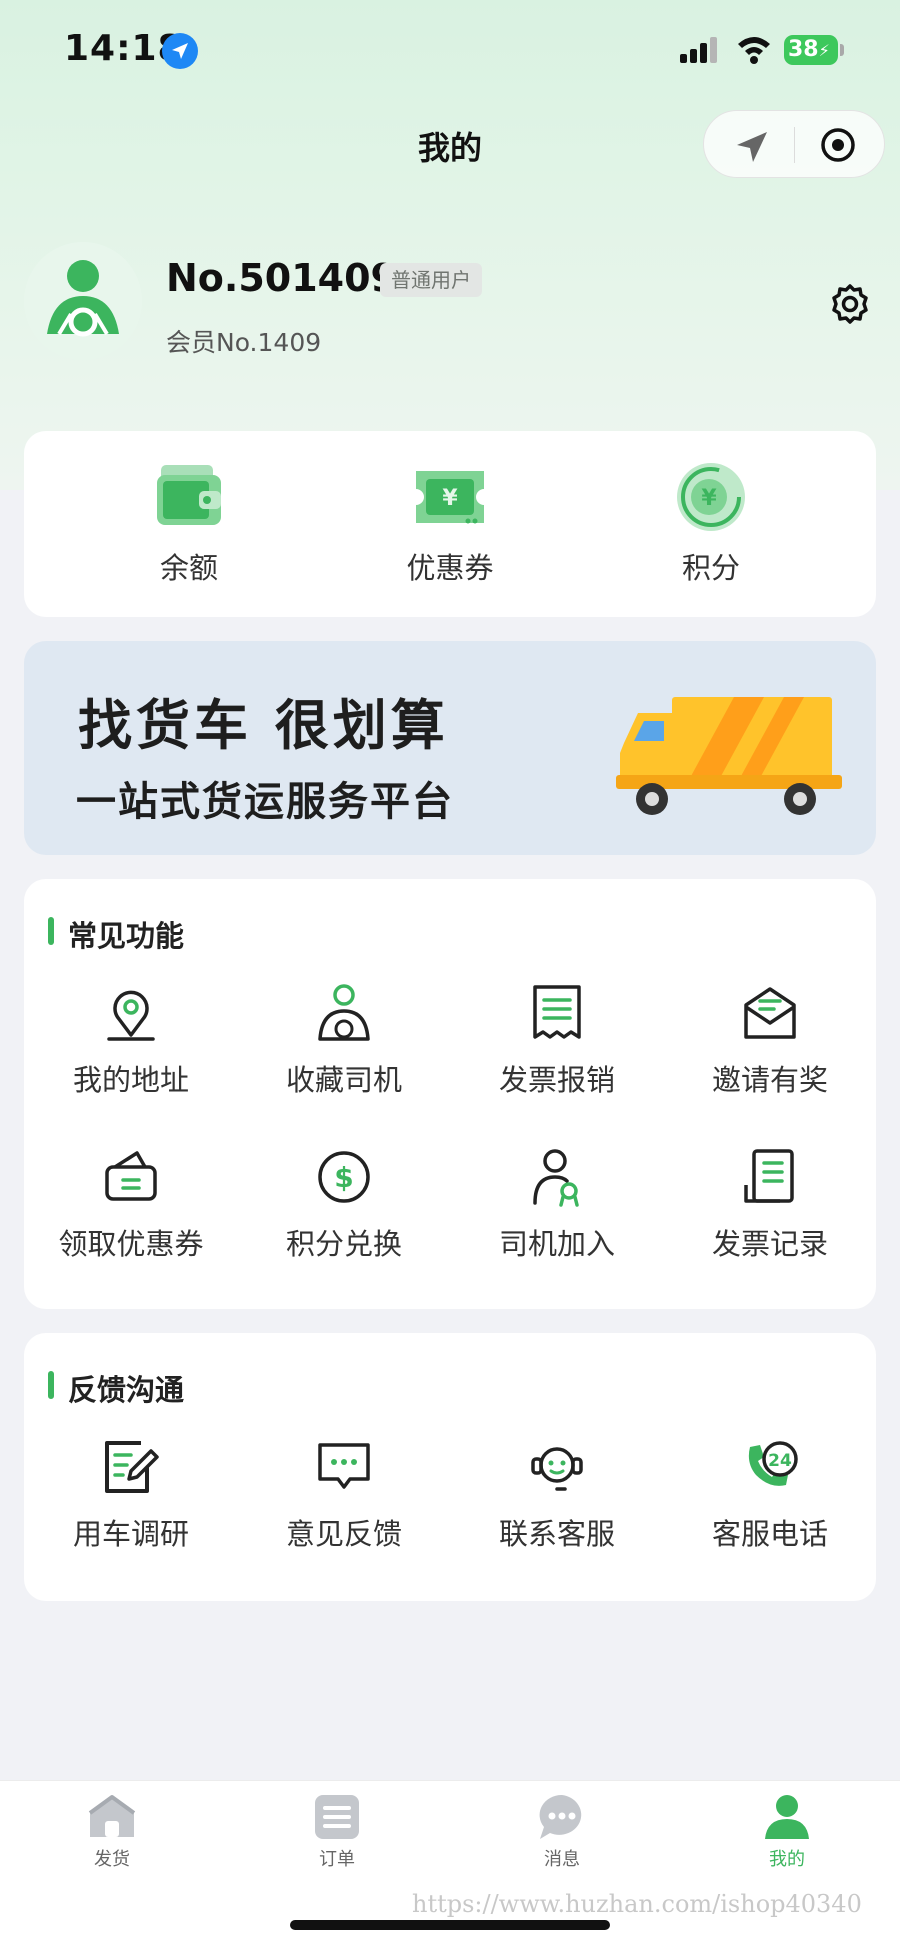 The width and height of the screenshot is (900, 1947). I want to click on grid-item-label: 领取优惠券, so click(131, 1244).